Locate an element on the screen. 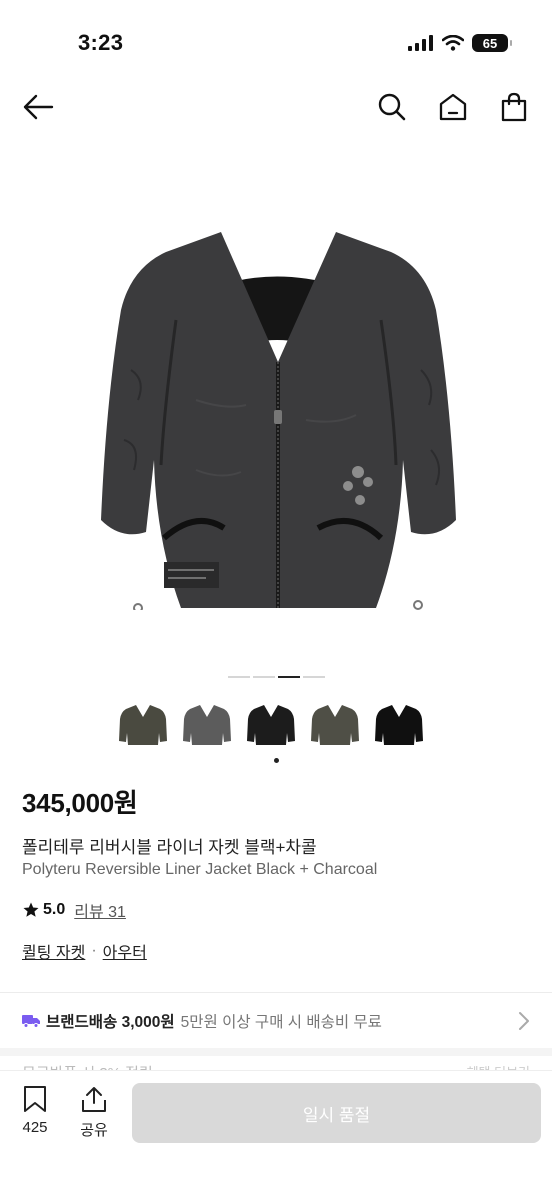  thumbnail-strip is located at coordinates (271, 725).